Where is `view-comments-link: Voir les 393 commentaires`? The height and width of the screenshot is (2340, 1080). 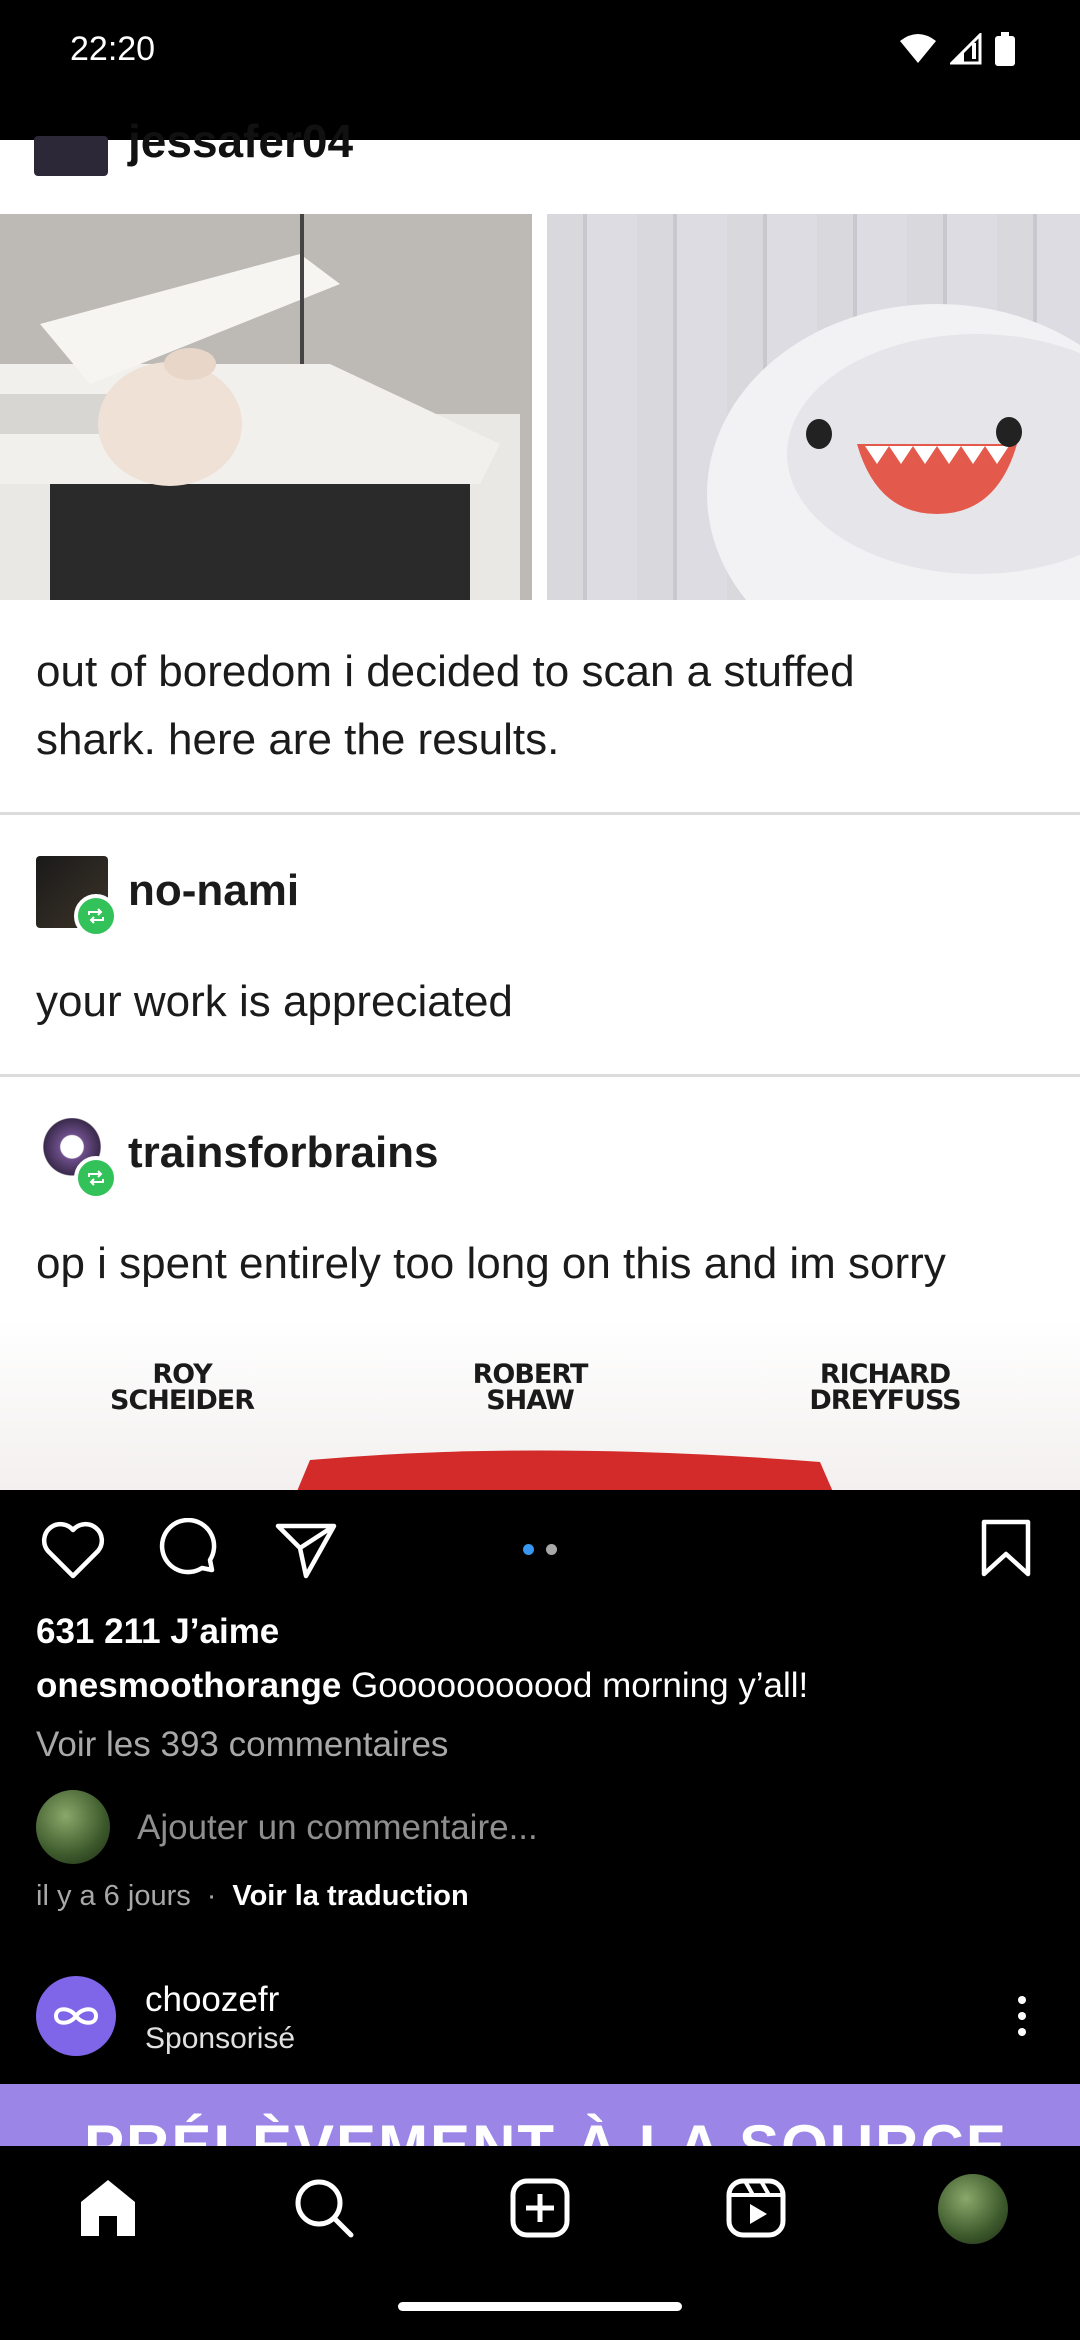
view-comments-link: Voir les 393 commentaires is located at coordinates (242, 1745).